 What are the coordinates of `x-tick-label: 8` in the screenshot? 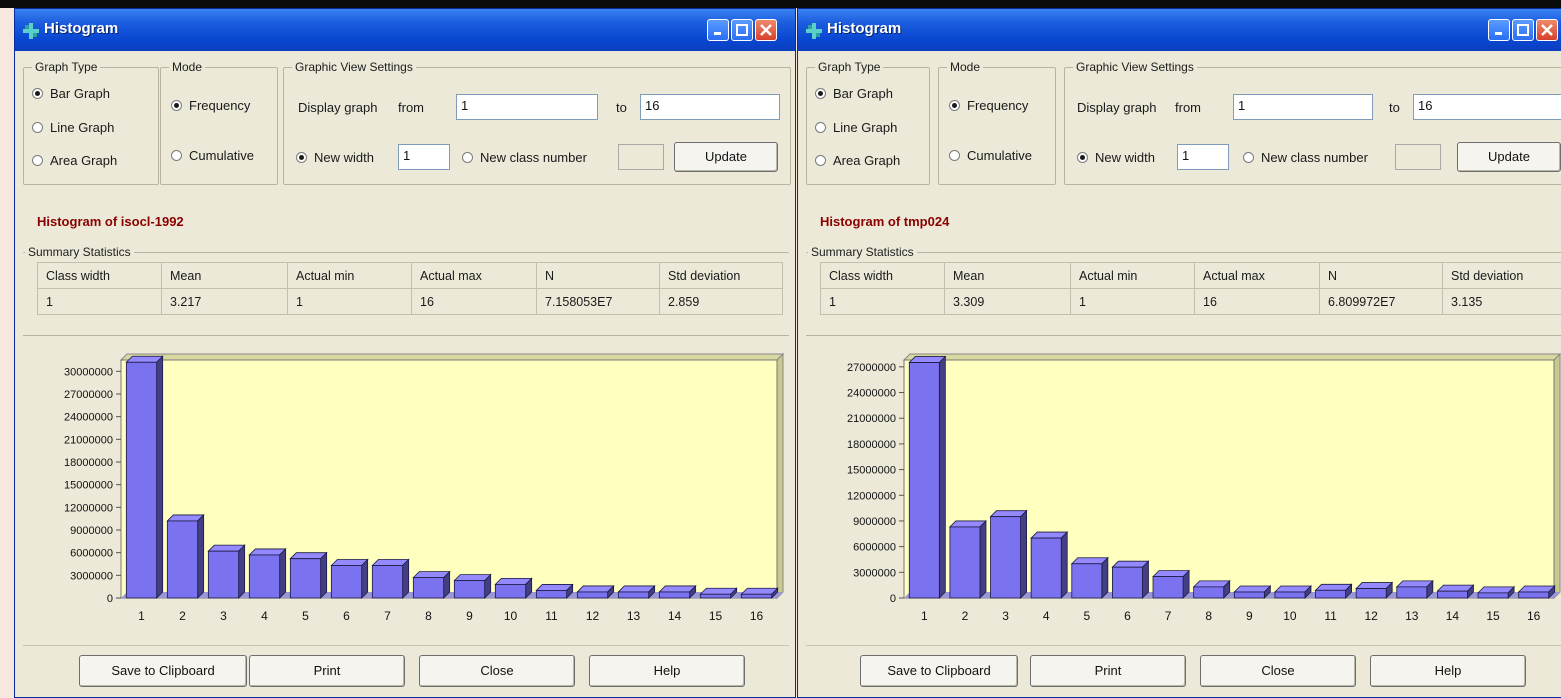 It's located at (1208, 616).